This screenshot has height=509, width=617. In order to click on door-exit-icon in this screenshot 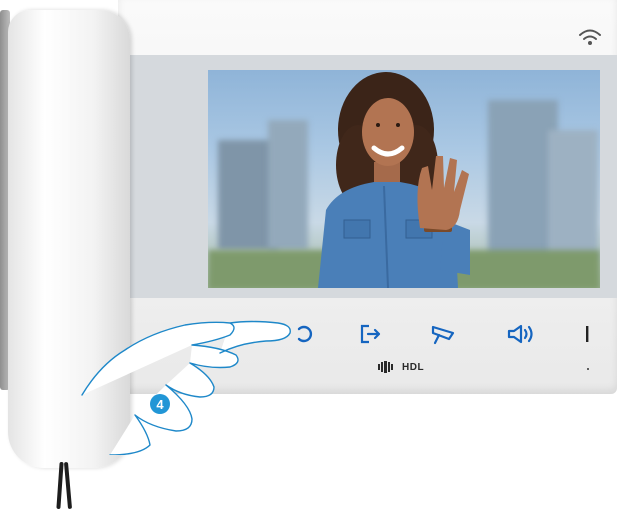, I will do `click(370, 334)`.